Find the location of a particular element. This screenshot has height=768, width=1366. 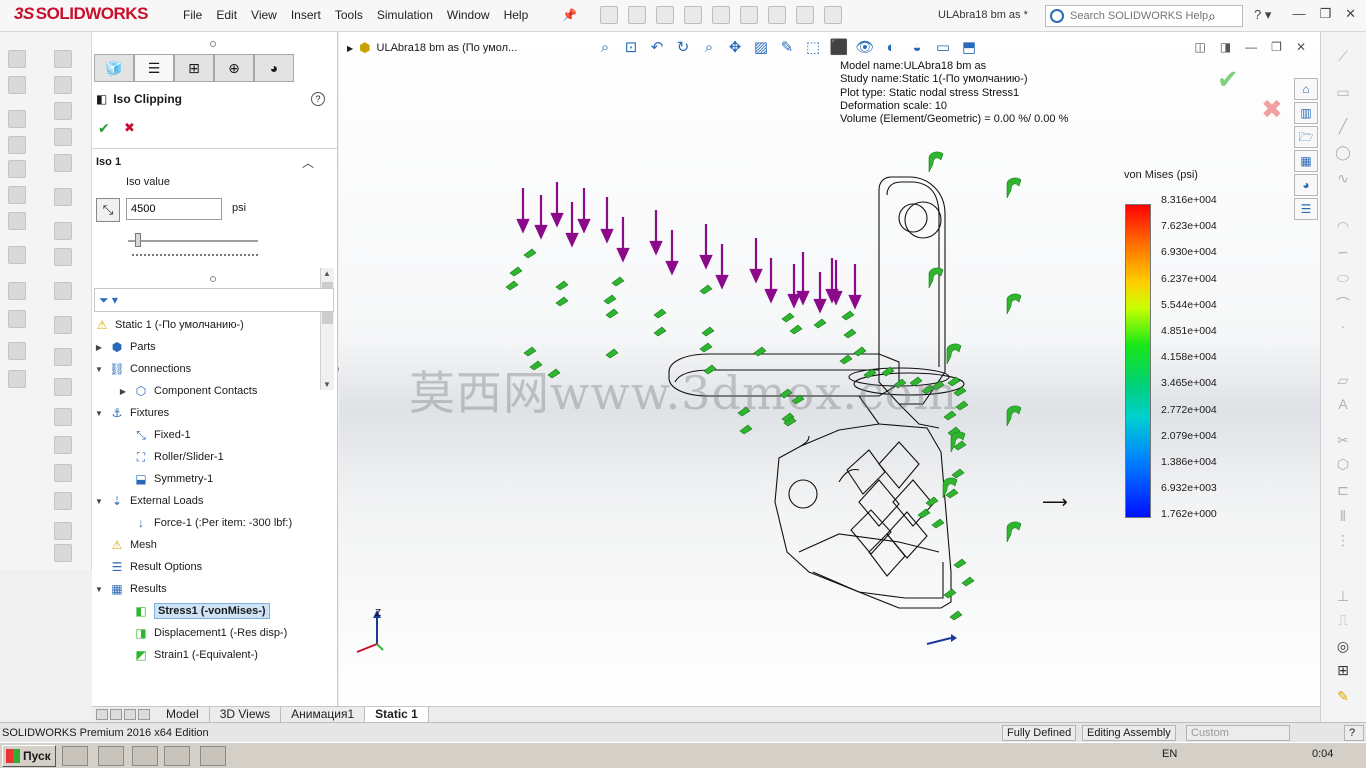

save-icon is located at coordinates (665, 15).